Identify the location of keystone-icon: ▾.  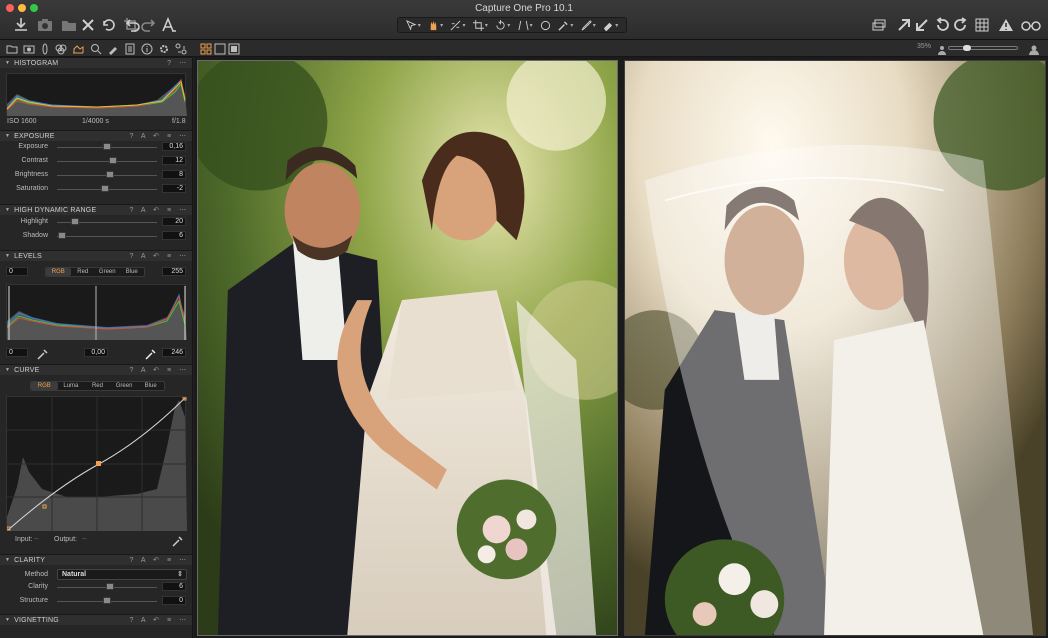
(525, 25).